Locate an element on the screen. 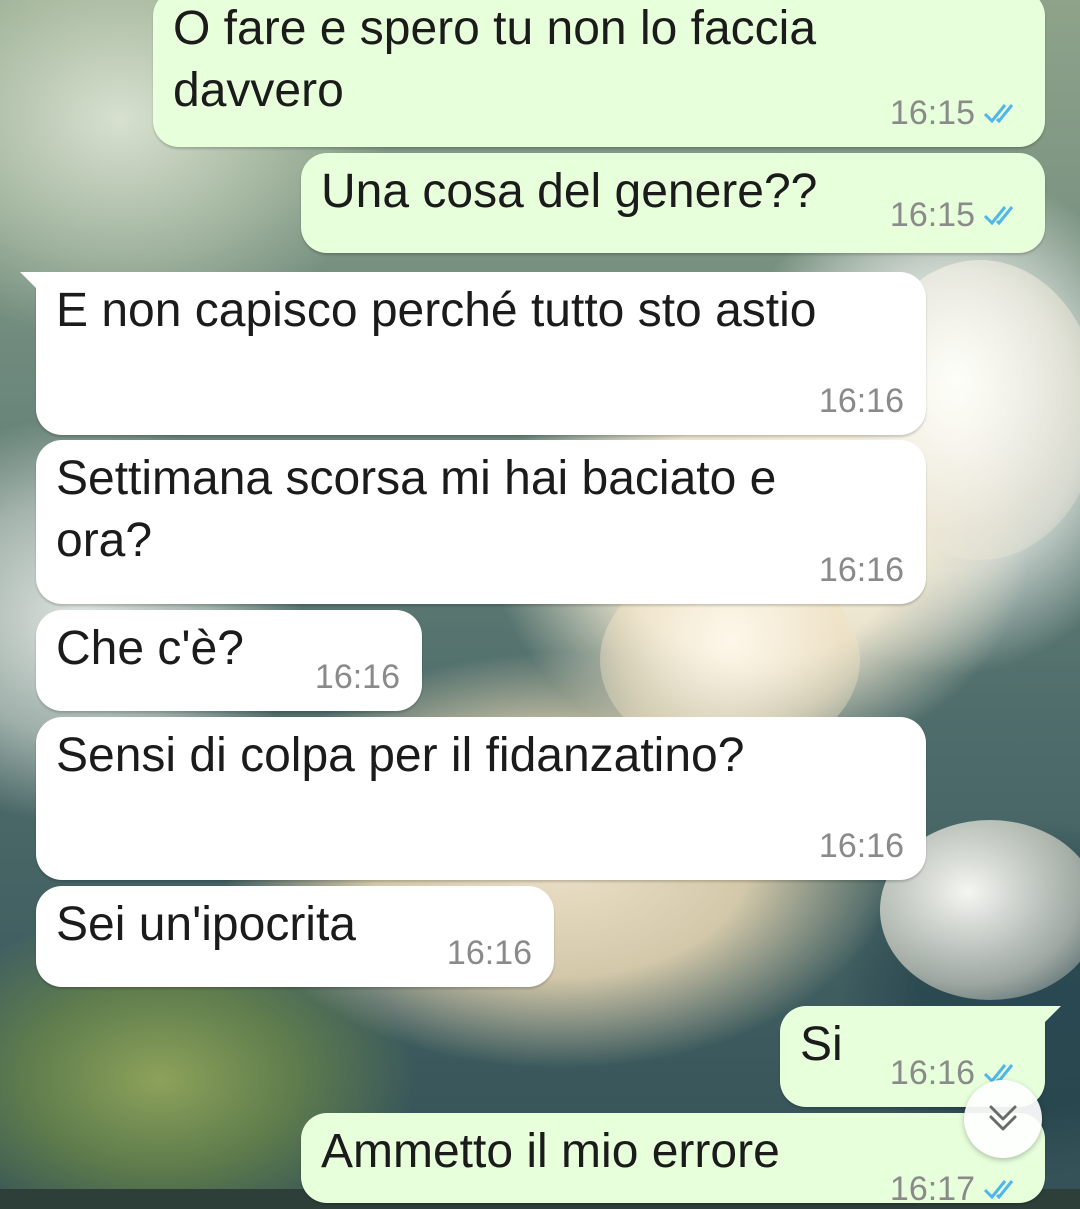  incoming-message: Sei un'ipocrita 16:16 is located at coordinates (295, 936).